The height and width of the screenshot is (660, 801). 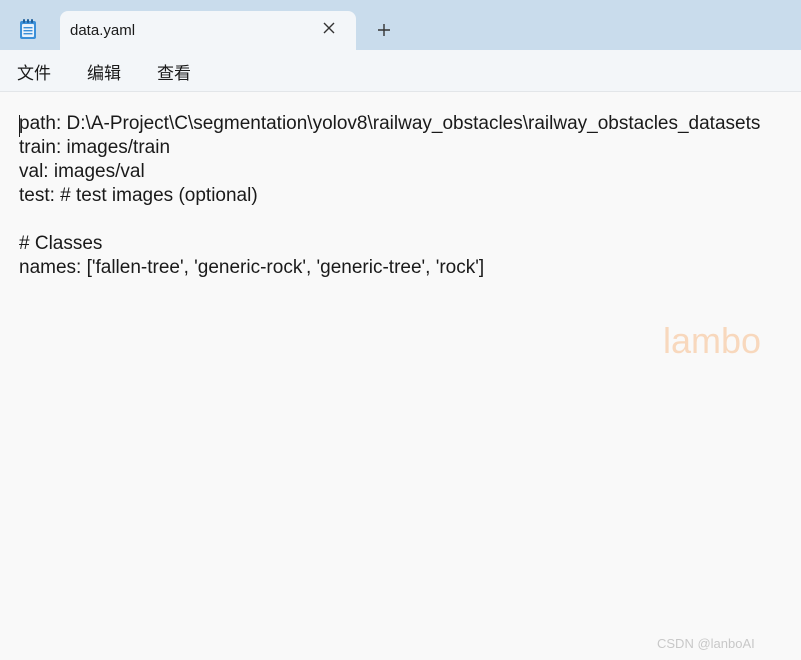 What do you see at coordinates (28, 29) in the screenshot?
I see `notepad-icon` at bounding box center [28, 29].